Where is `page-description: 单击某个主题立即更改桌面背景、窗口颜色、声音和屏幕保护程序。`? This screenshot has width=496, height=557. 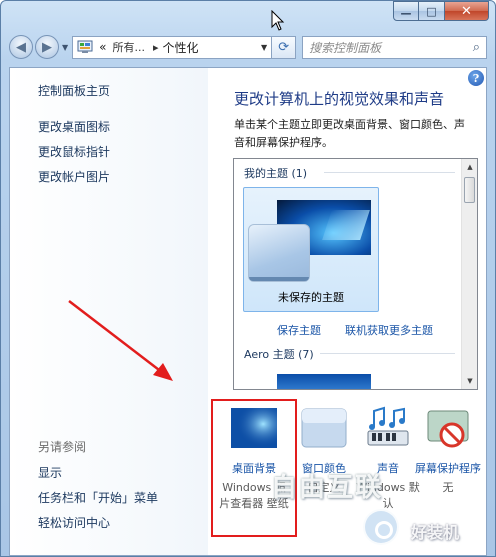 page-description: 单击某个主题立即更改桌面背景、窗口颜色、声音和屏幕保护程序。 is located at coordinates (349, 133).